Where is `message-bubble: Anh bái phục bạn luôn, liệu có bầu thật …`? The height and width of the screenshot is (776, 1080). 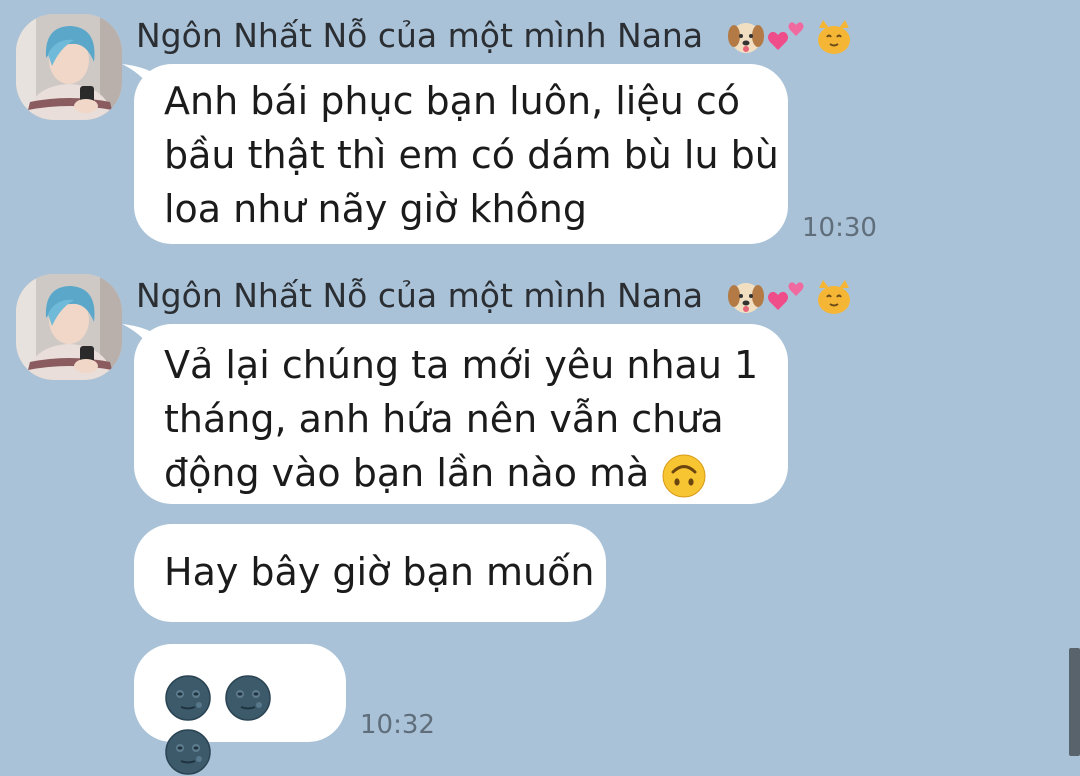
message-bubble: Anh bái phục bạn luôn, liệu có bầu thật … is located at coordinates (461, 154).